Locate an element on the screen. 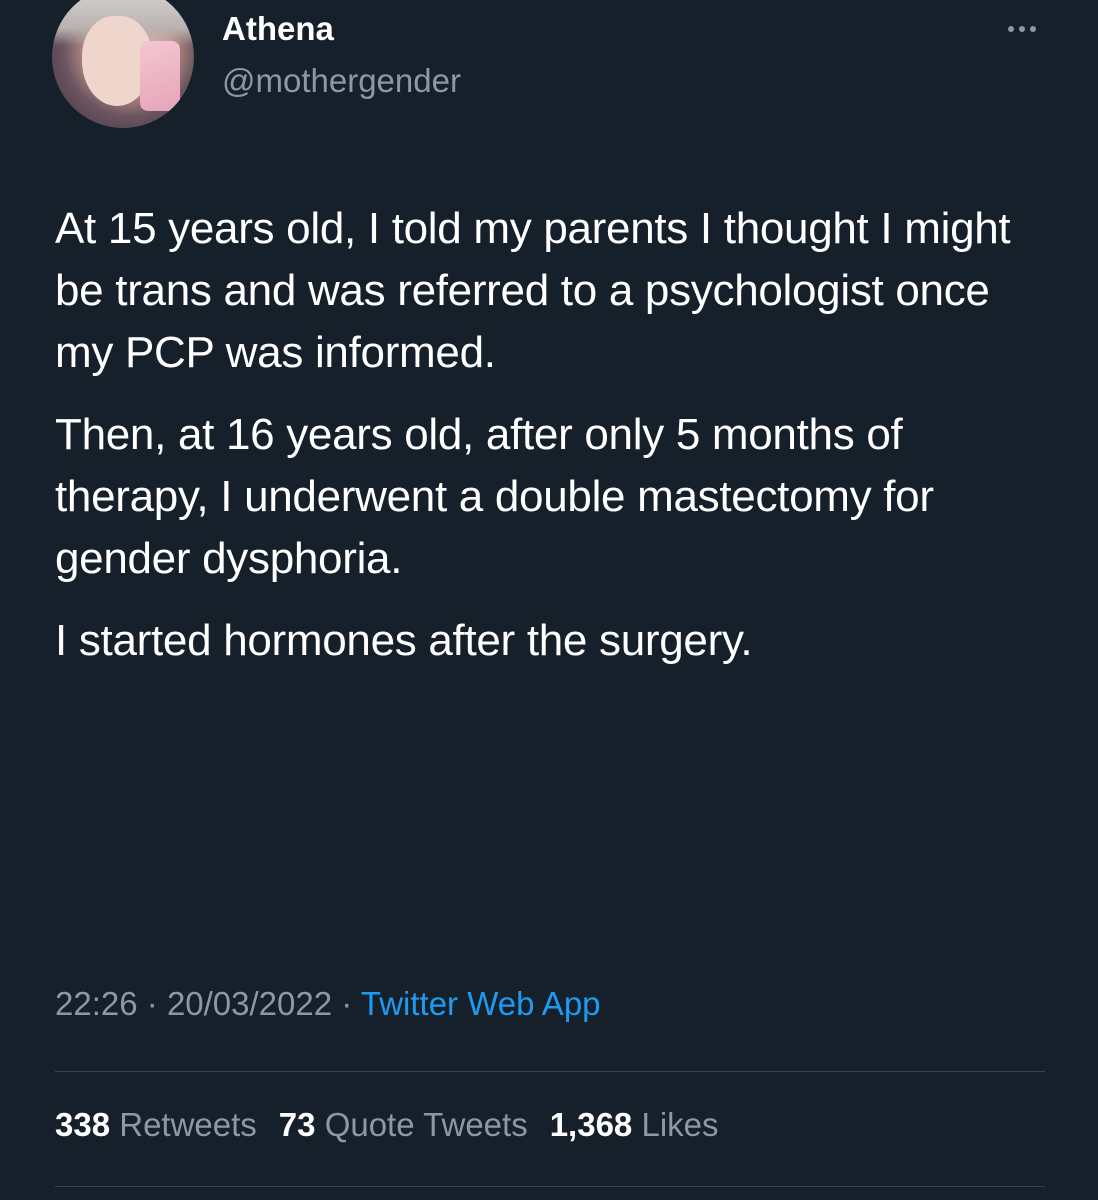  tweet-time: 22:26 is located at coordinates (96, 1003).